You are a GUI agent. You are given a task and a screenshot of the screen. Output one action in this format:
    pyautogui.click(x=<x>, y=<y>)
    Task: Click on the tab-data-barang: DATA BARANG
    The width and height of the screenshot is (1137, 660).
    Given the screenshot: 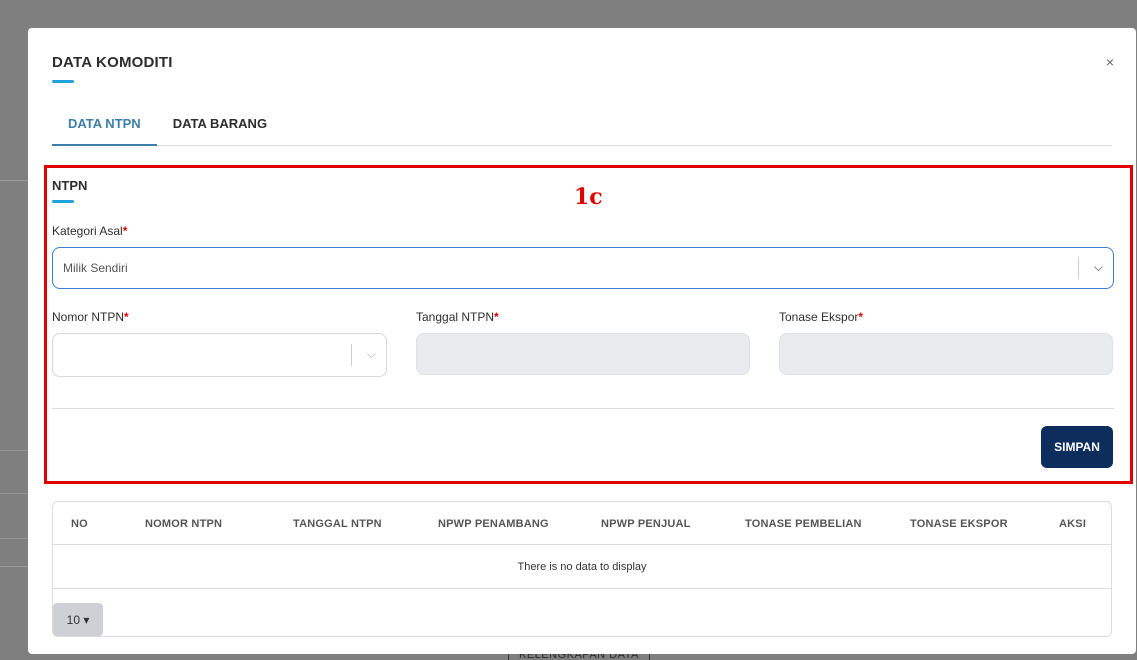 What is the action you would take?
    pyautogui.click(x=220, y=127)
    